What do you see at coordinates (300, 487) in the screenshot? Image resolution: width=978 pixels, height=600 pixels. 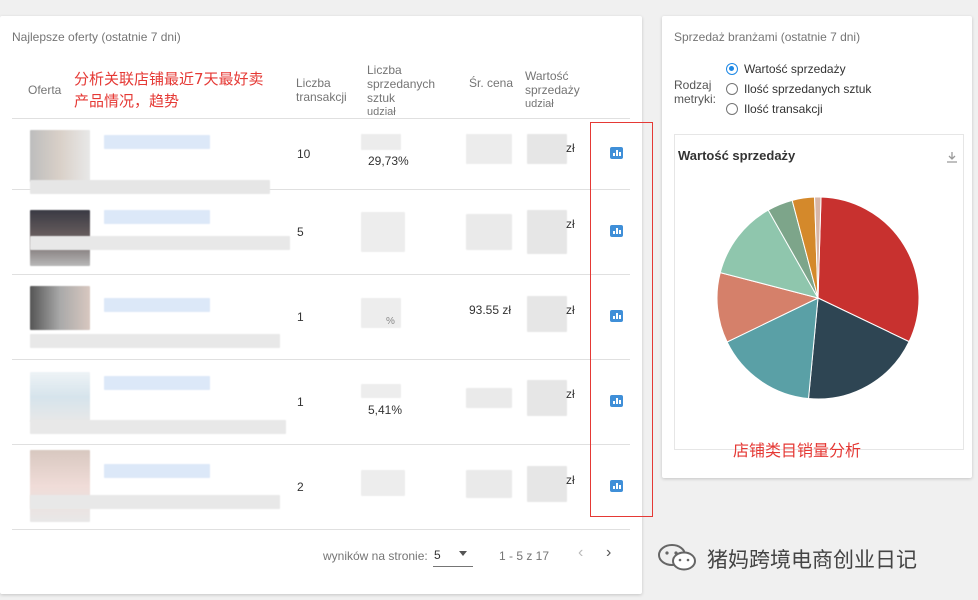 I see `transactions-value: 2` at bounding box center [300, 487].